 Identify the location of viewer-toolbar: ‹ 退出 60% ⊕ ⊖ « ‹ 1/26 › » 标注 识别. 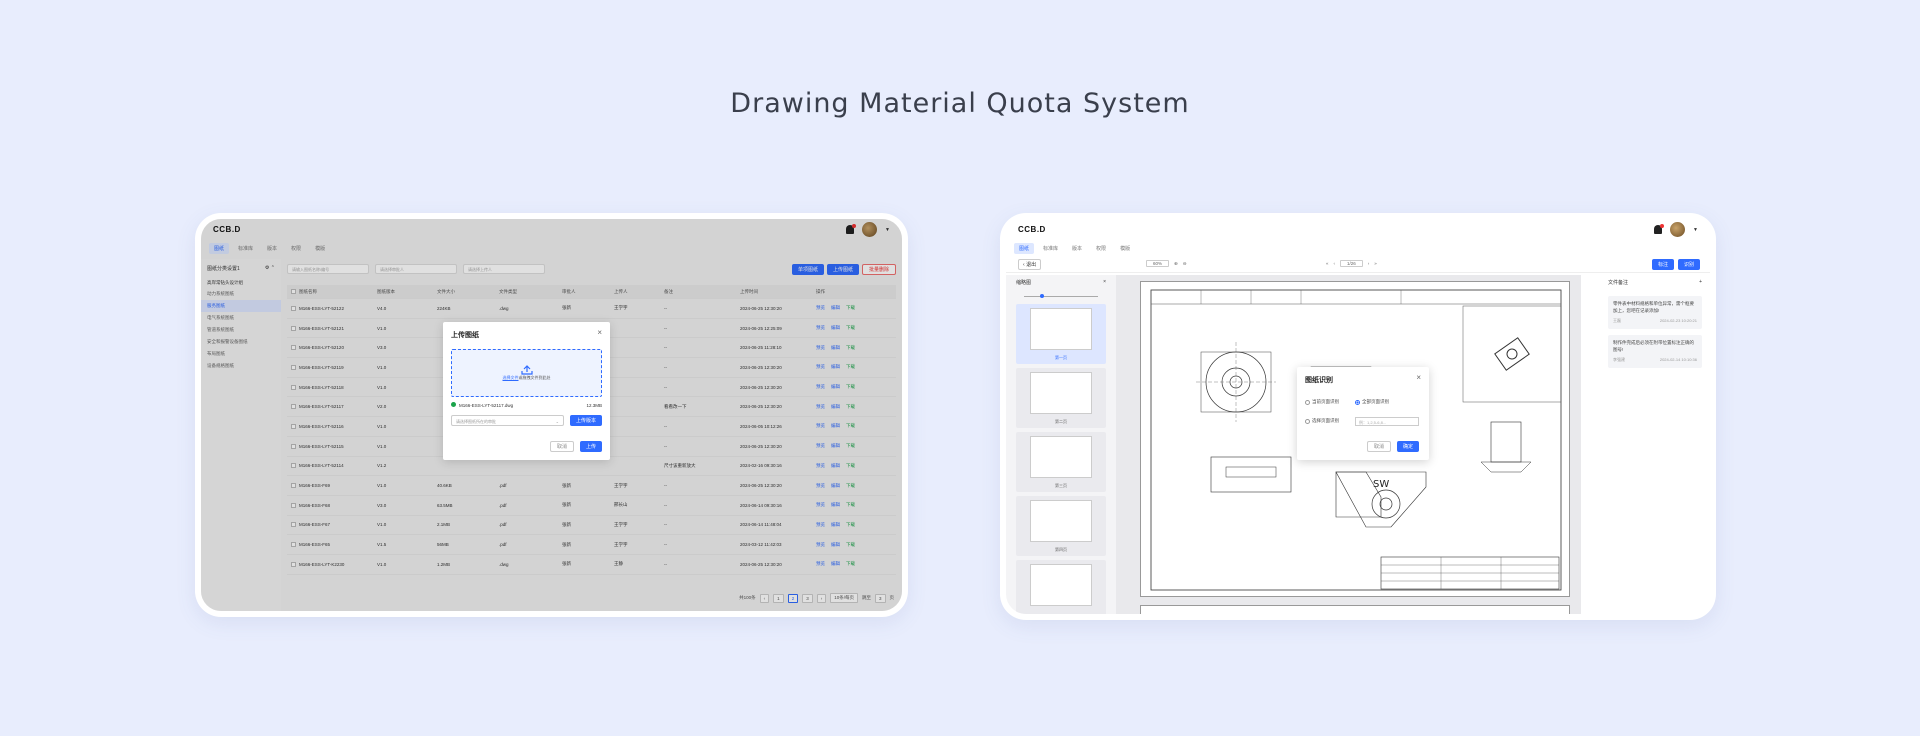
(1358, 265).